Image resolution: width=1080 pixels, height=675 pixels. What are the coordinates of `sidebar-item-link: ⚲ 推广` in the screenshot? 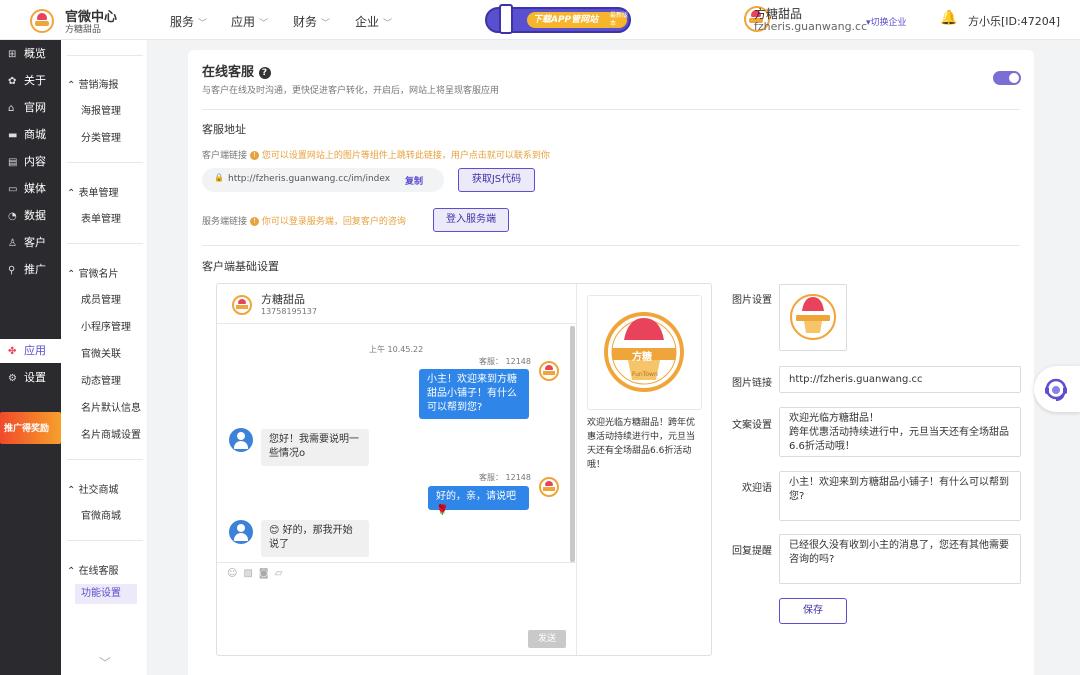 It's located at (30, 270).